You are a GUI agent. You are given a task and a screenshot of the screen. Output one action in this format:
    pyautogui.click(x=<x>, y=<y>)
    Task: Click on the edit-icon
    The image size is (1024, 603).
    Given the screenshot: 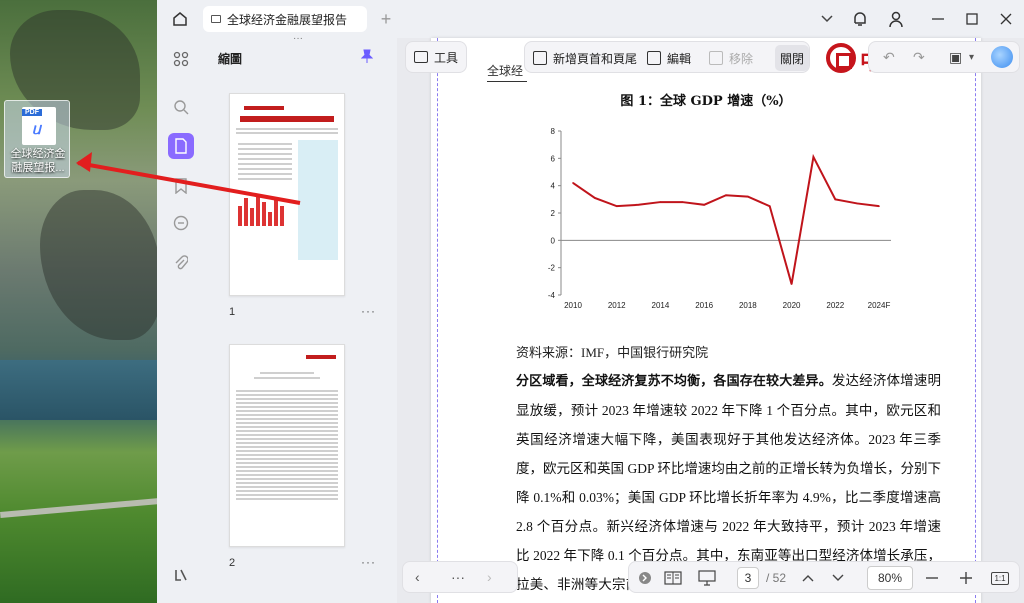 What is the action you would take?
    pyautogui.click(x=654, y=58)
    